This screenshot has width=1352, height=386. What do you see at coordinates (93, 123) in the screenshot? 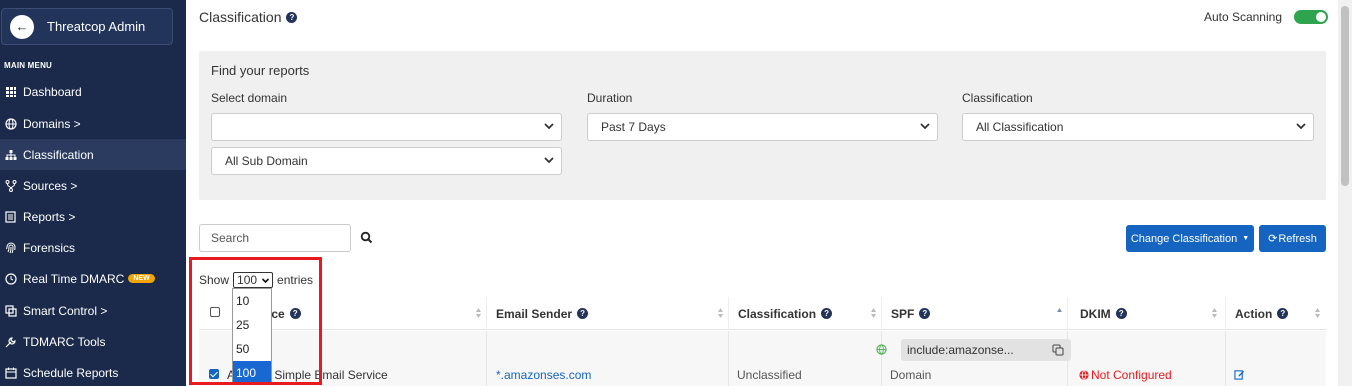
I see `sidebar-item-domains: Domains >` at bounding box center [93, 123].